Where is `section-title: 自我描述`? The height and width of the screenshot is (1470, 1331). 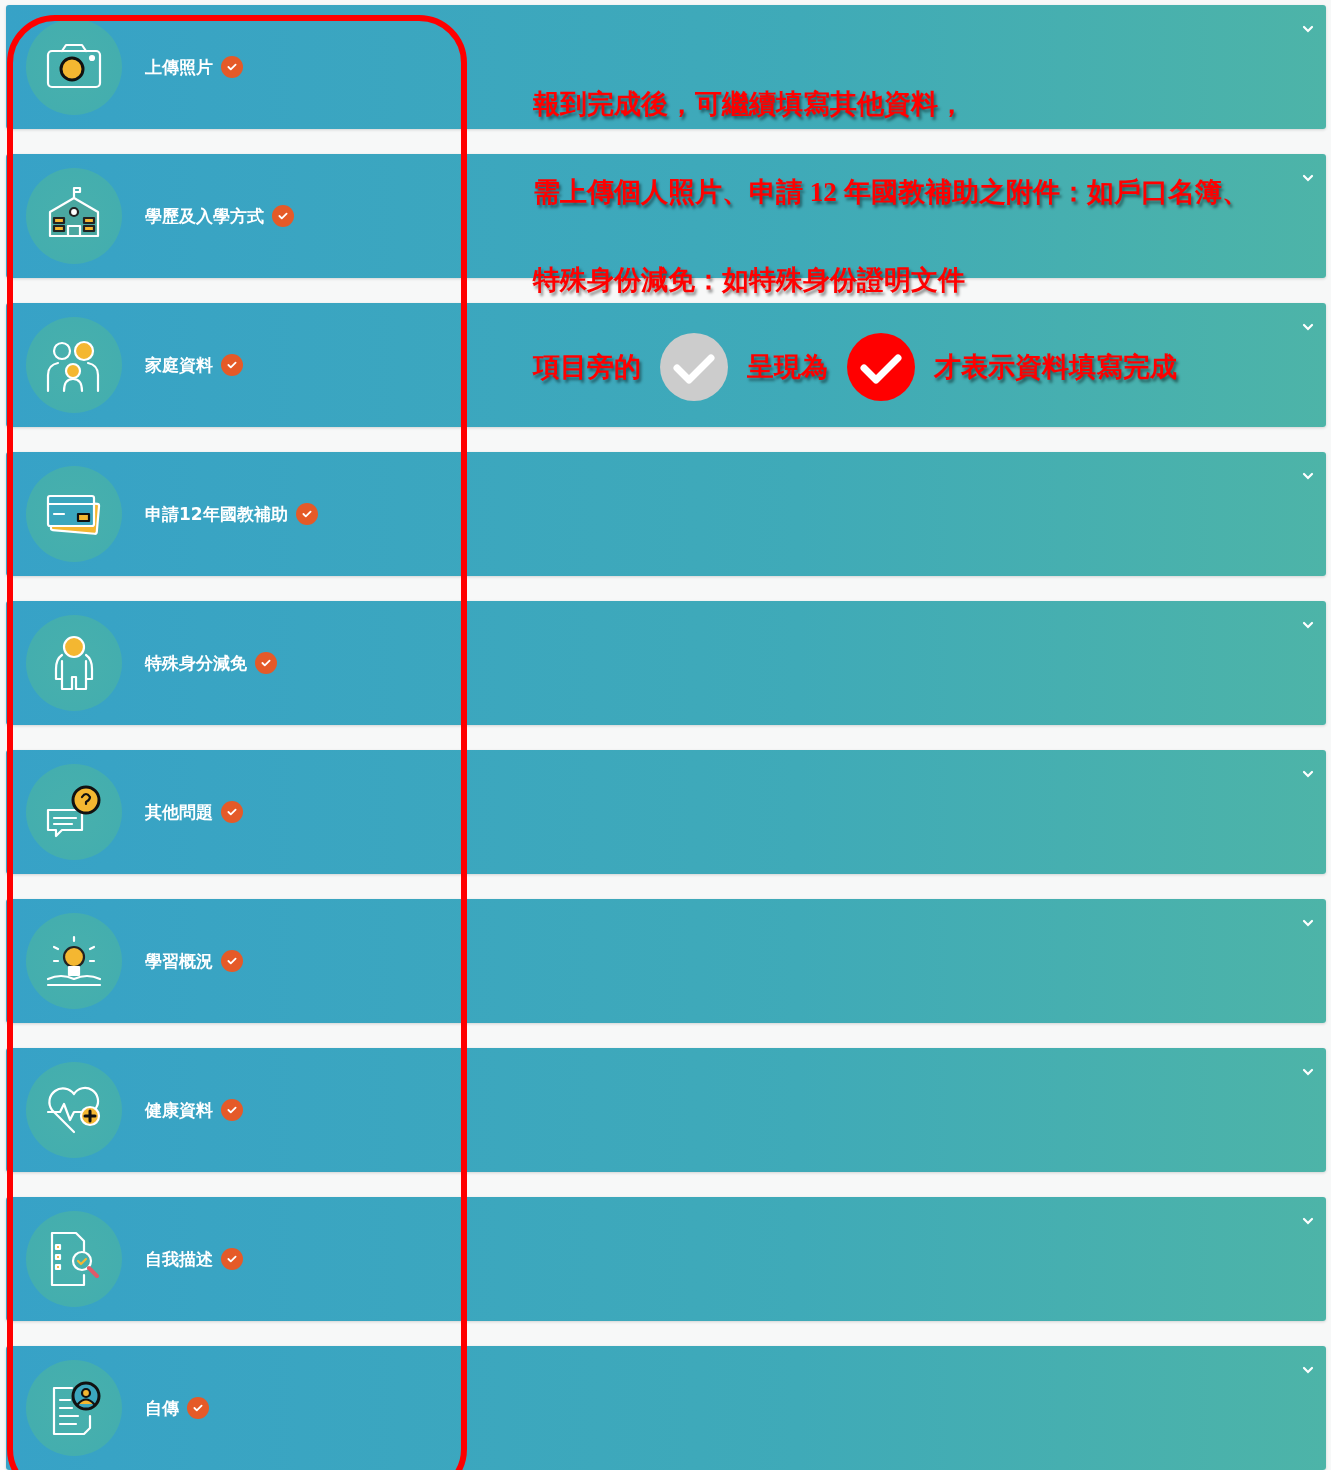
section-title: 自我描述 is located at coordinates (179, 1259).